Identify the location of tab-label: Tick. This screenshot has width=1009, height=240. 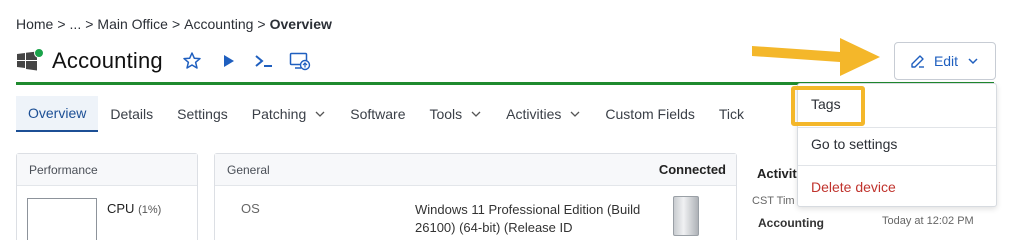
(731, 114).